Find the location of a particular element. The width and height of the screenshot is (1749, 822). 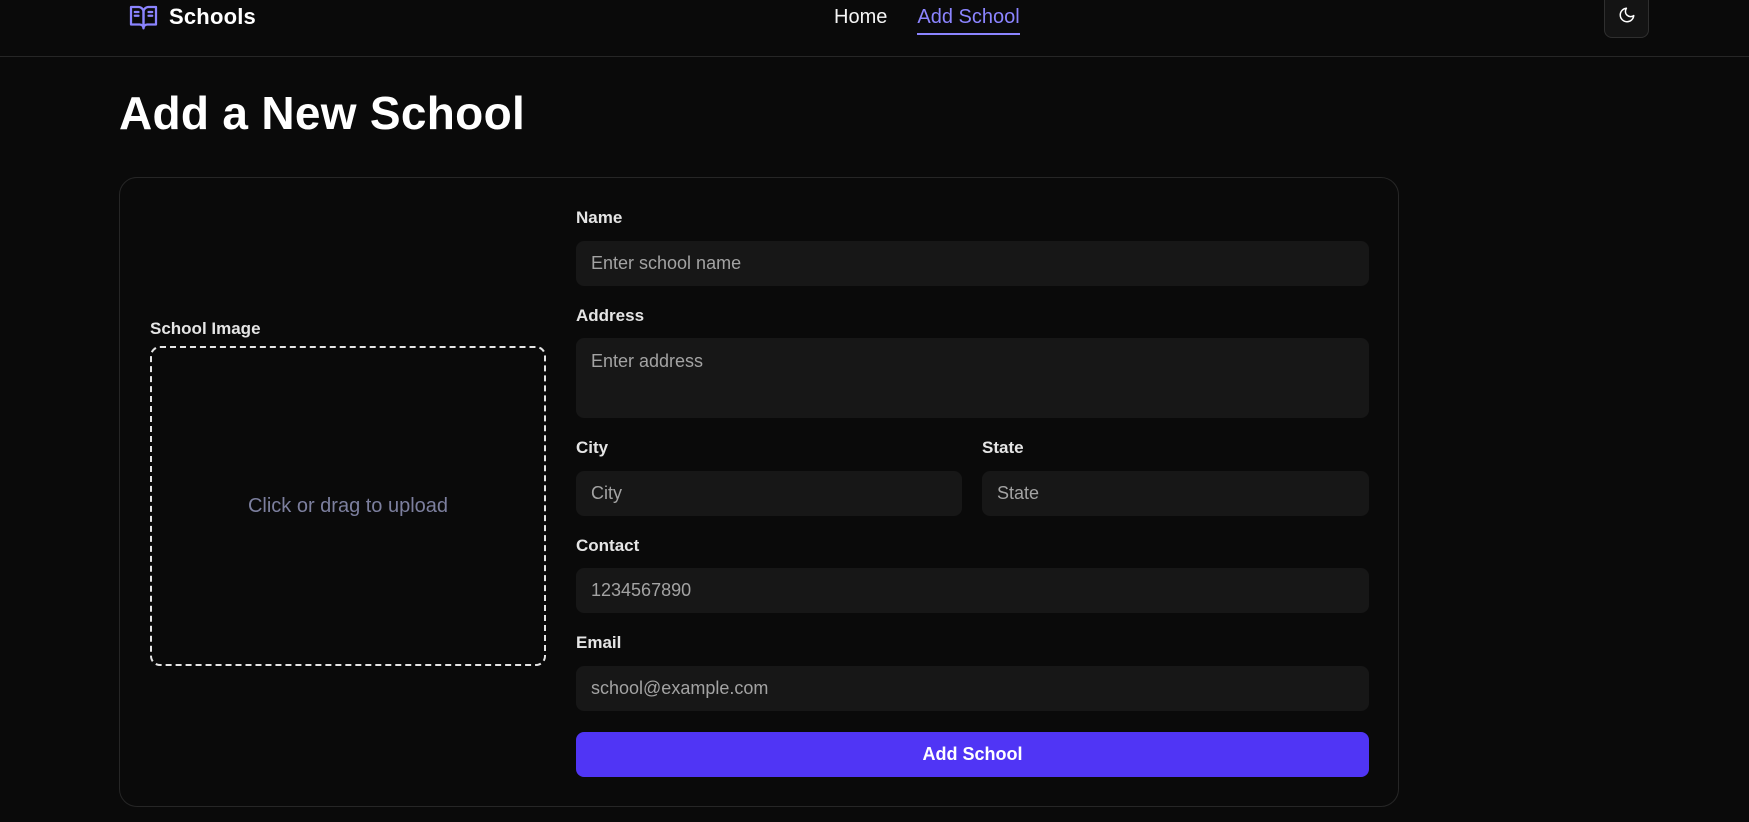

address-label: Address is located at coordinates (610, 315).